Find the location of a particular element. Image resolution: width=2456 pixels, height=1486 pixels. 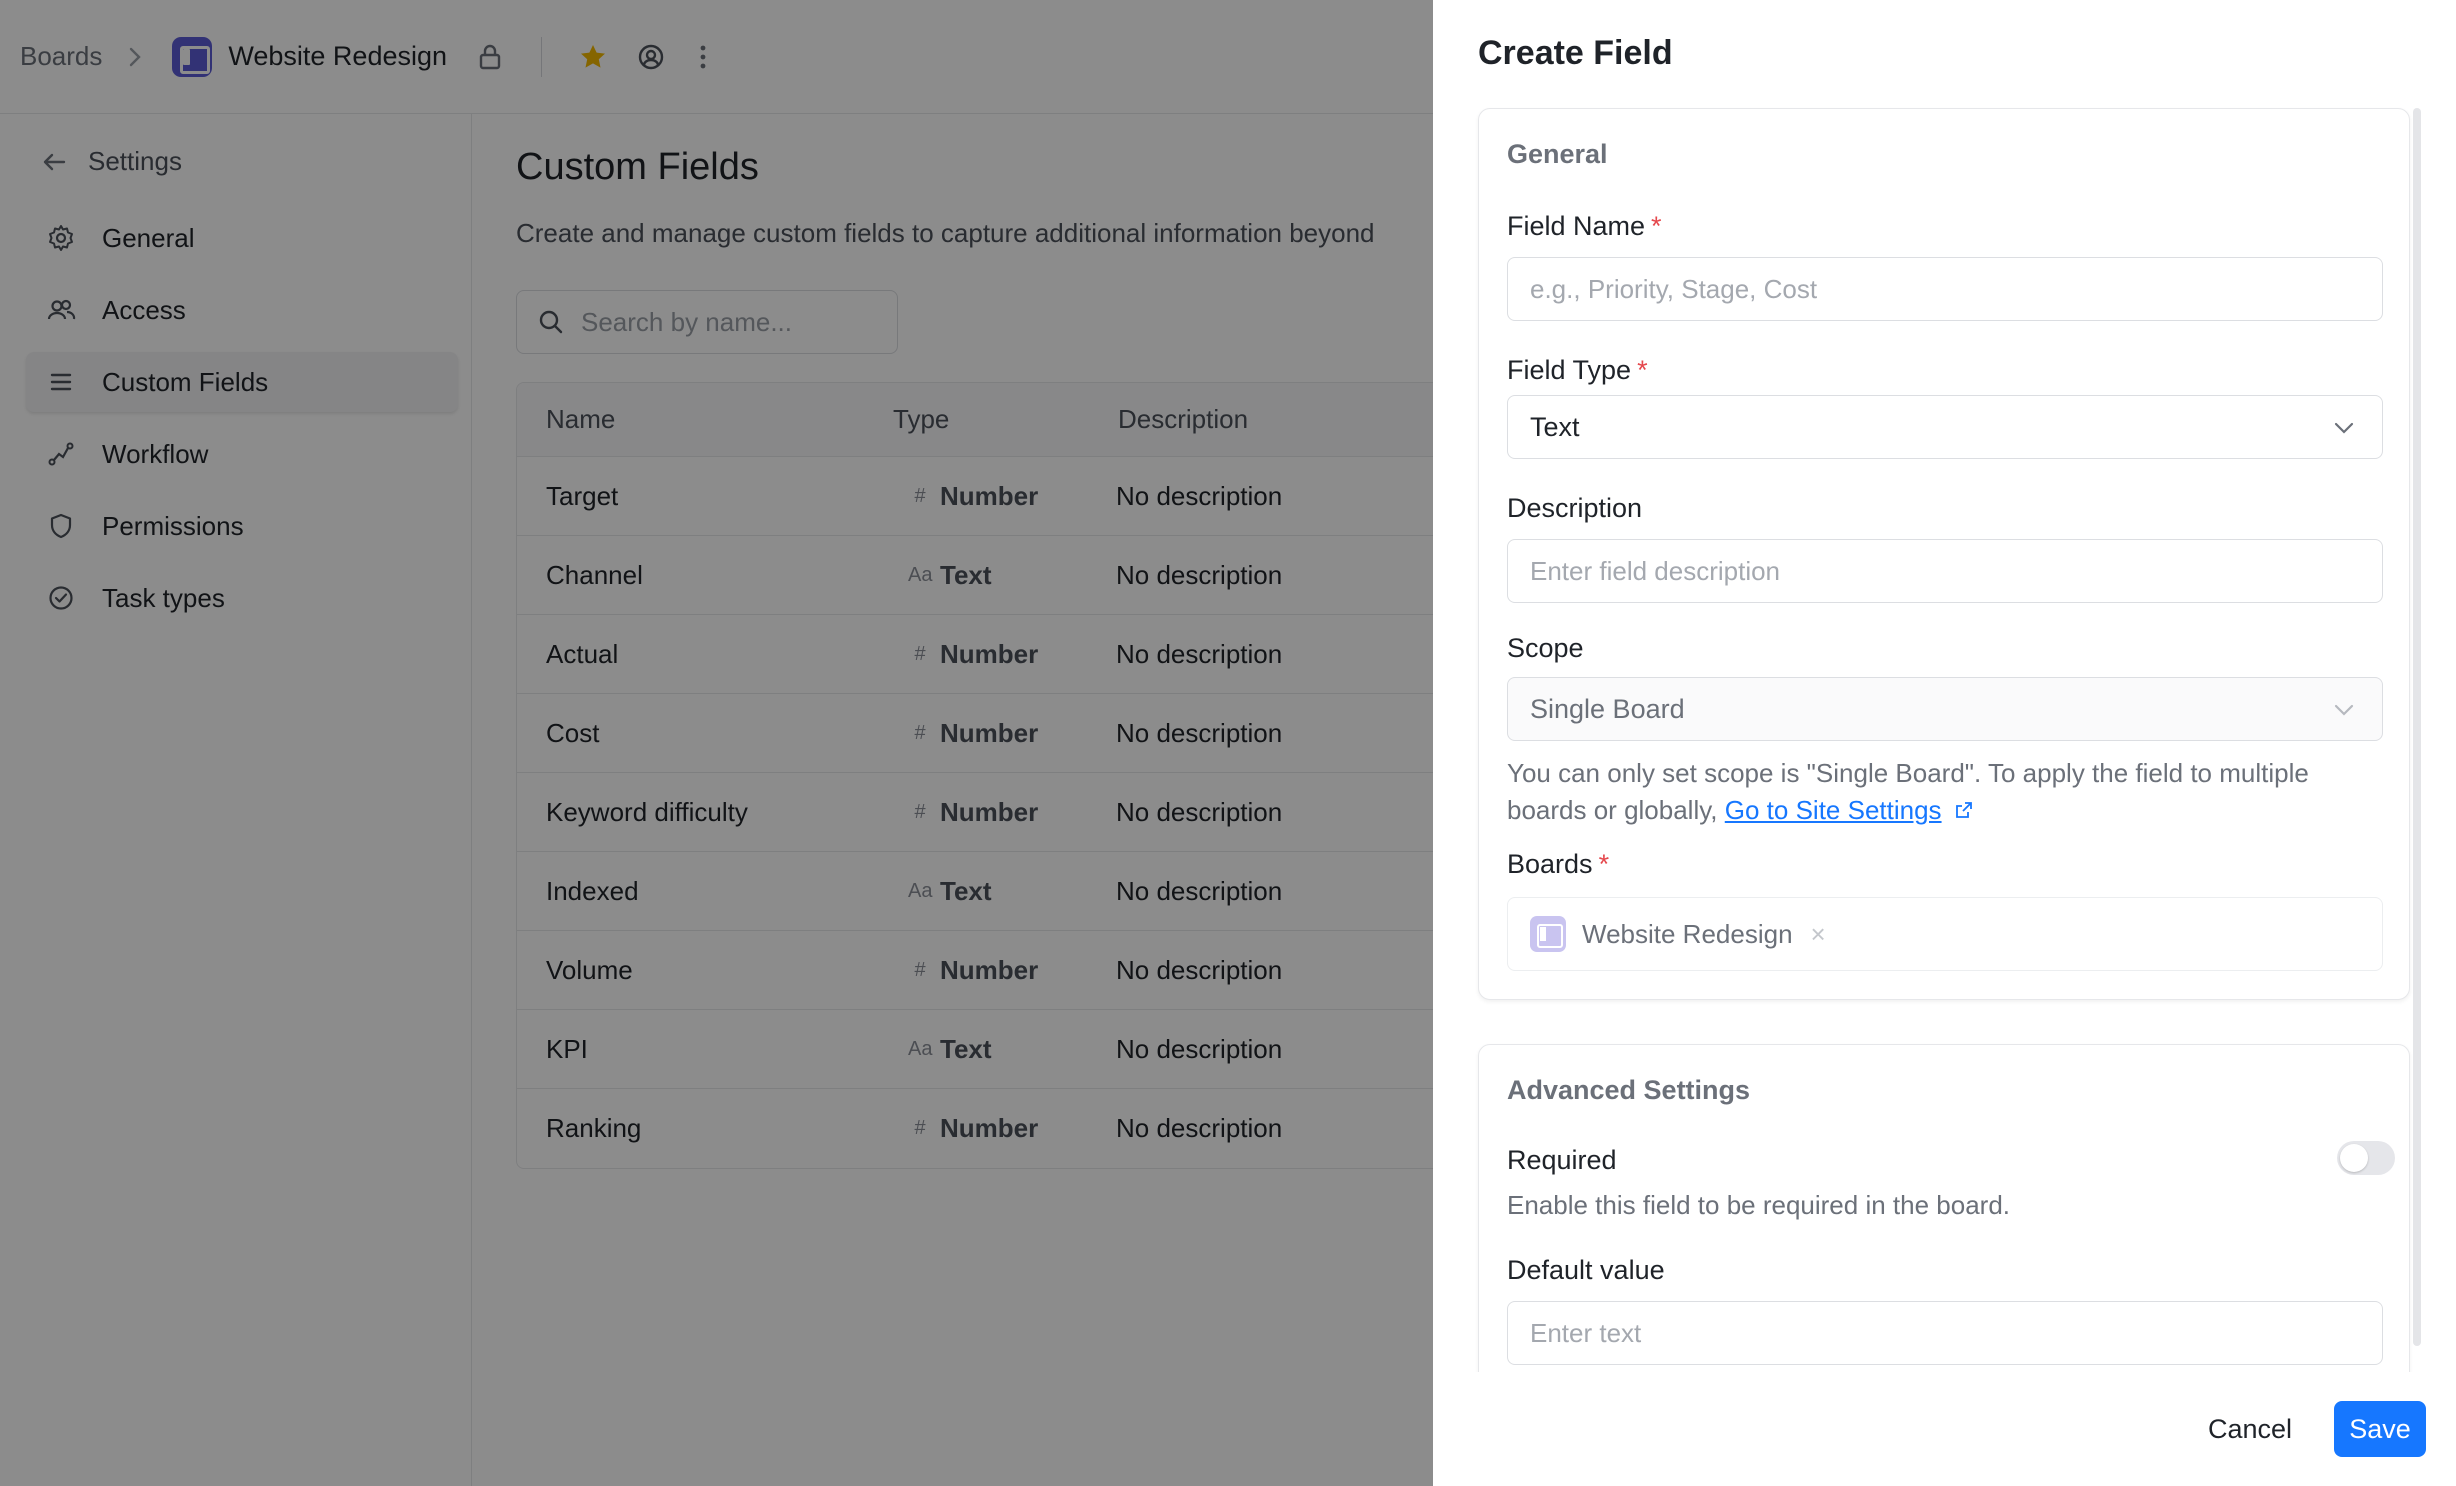

advanced-section-title: Advanced Settings is located at coordinates (1629, 1090).